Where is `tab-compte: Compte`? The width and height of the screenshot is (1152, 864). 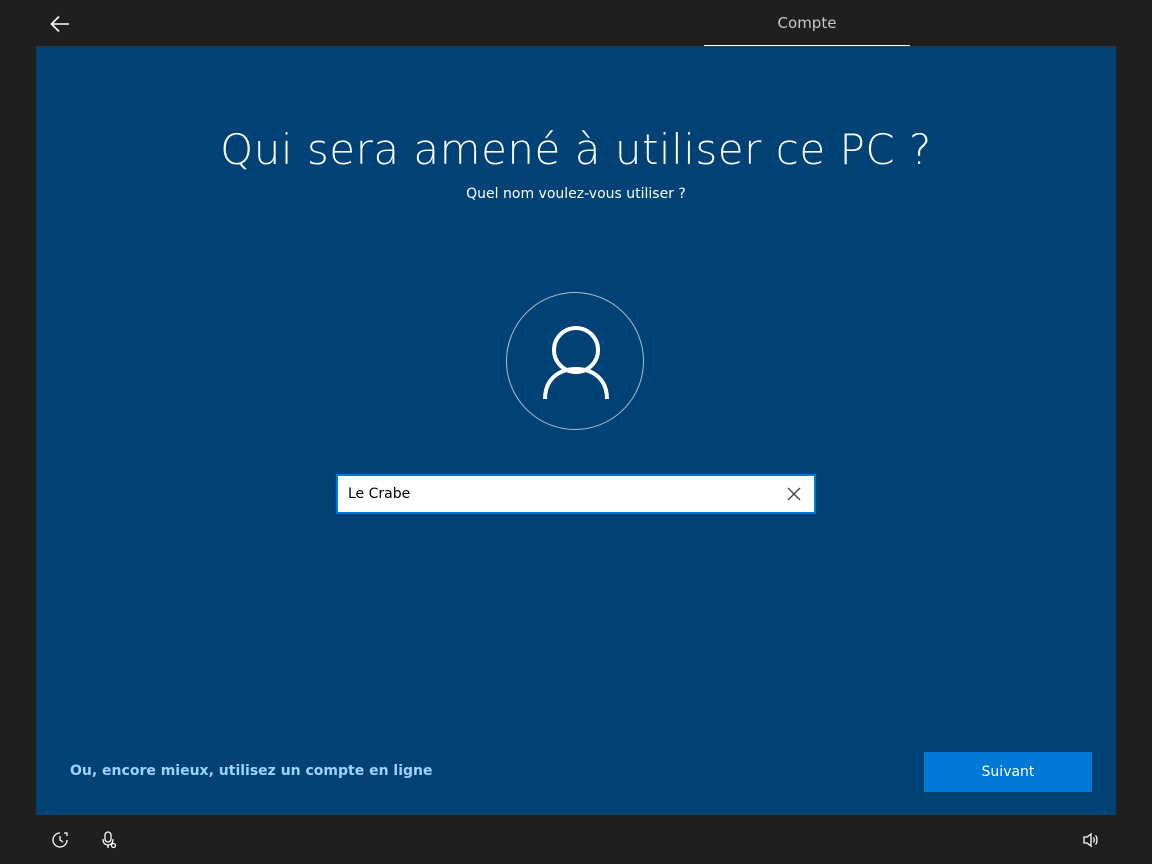 tab-compte: Compte is located at coordinates (807, 23).